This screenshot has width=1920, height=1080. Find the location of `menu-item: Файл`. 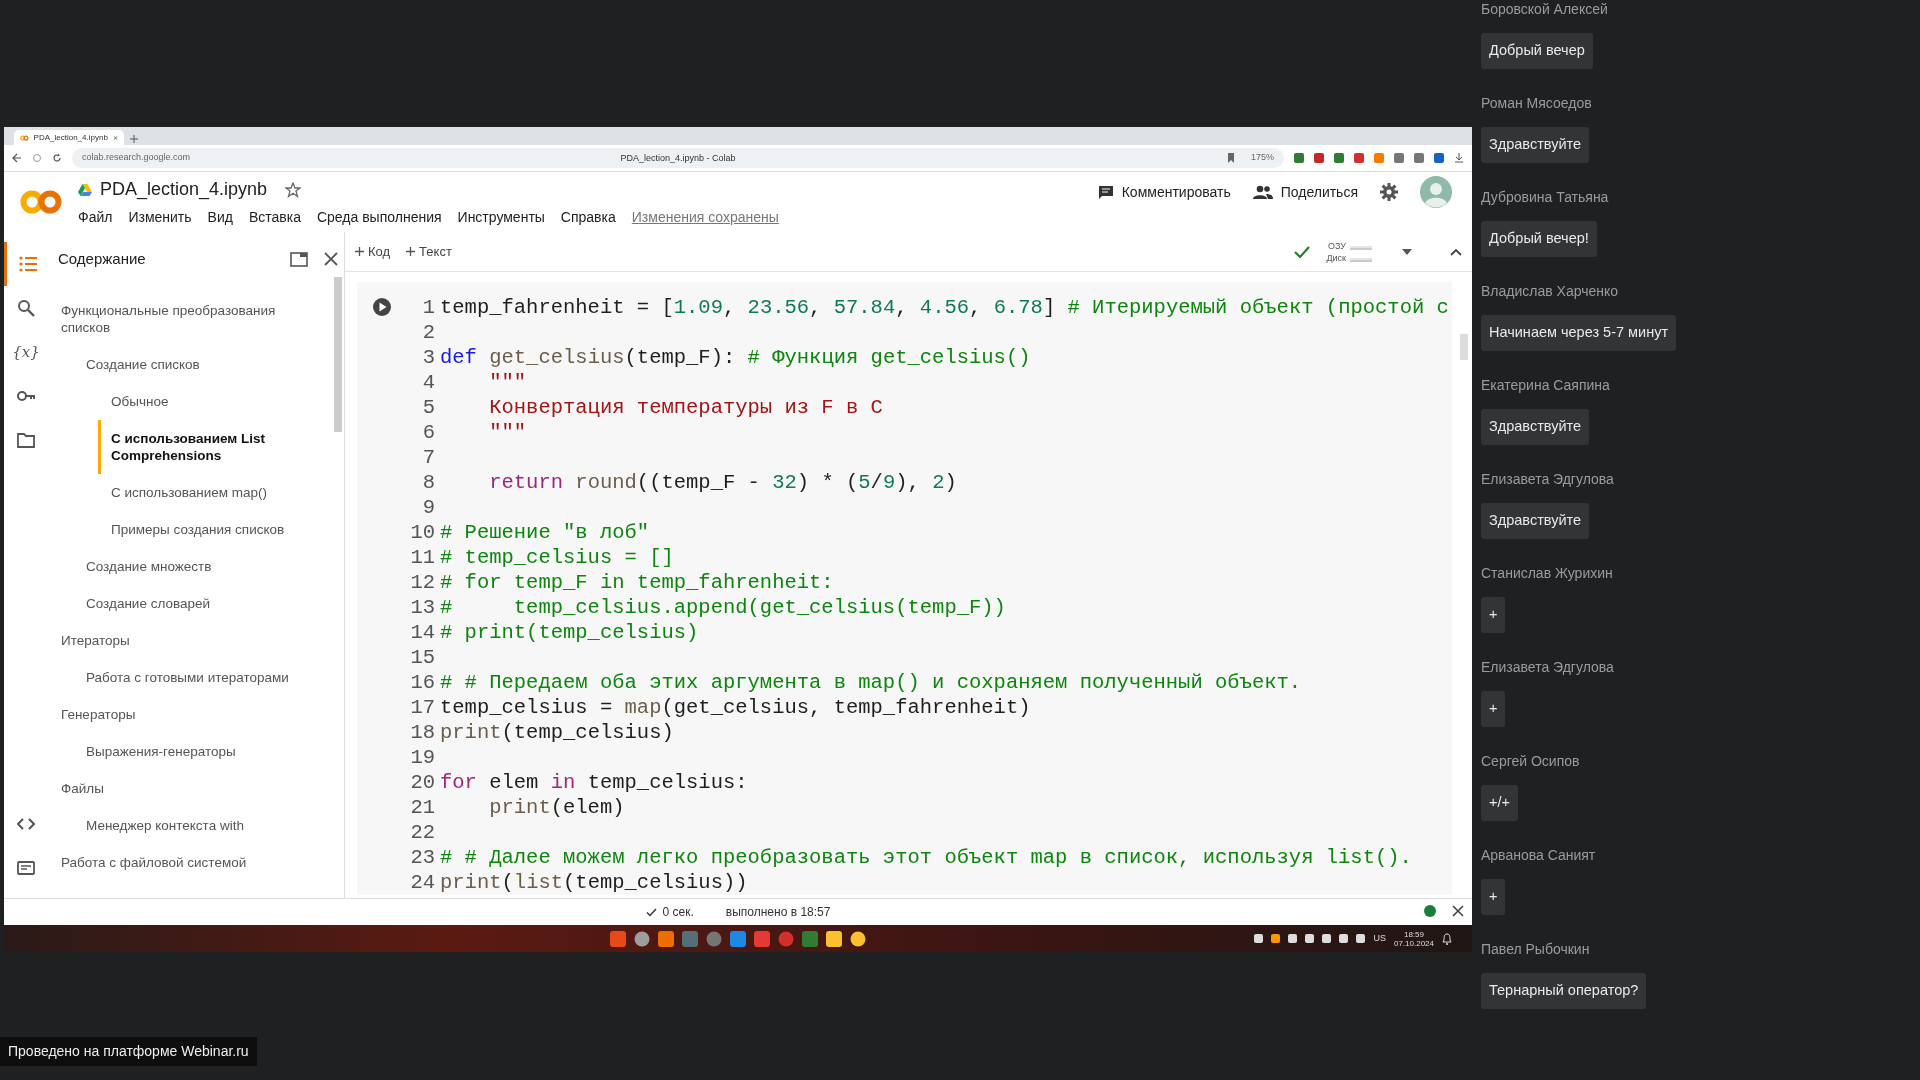

menu-item: Файл is located at coordinates (95, 217).